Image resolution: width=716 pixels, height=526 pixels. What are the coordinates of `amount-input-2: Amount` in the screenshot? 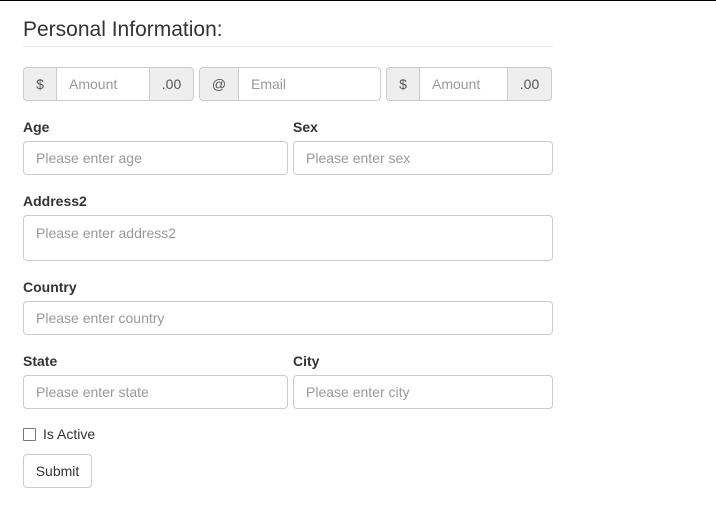 It's located at (463, 84).